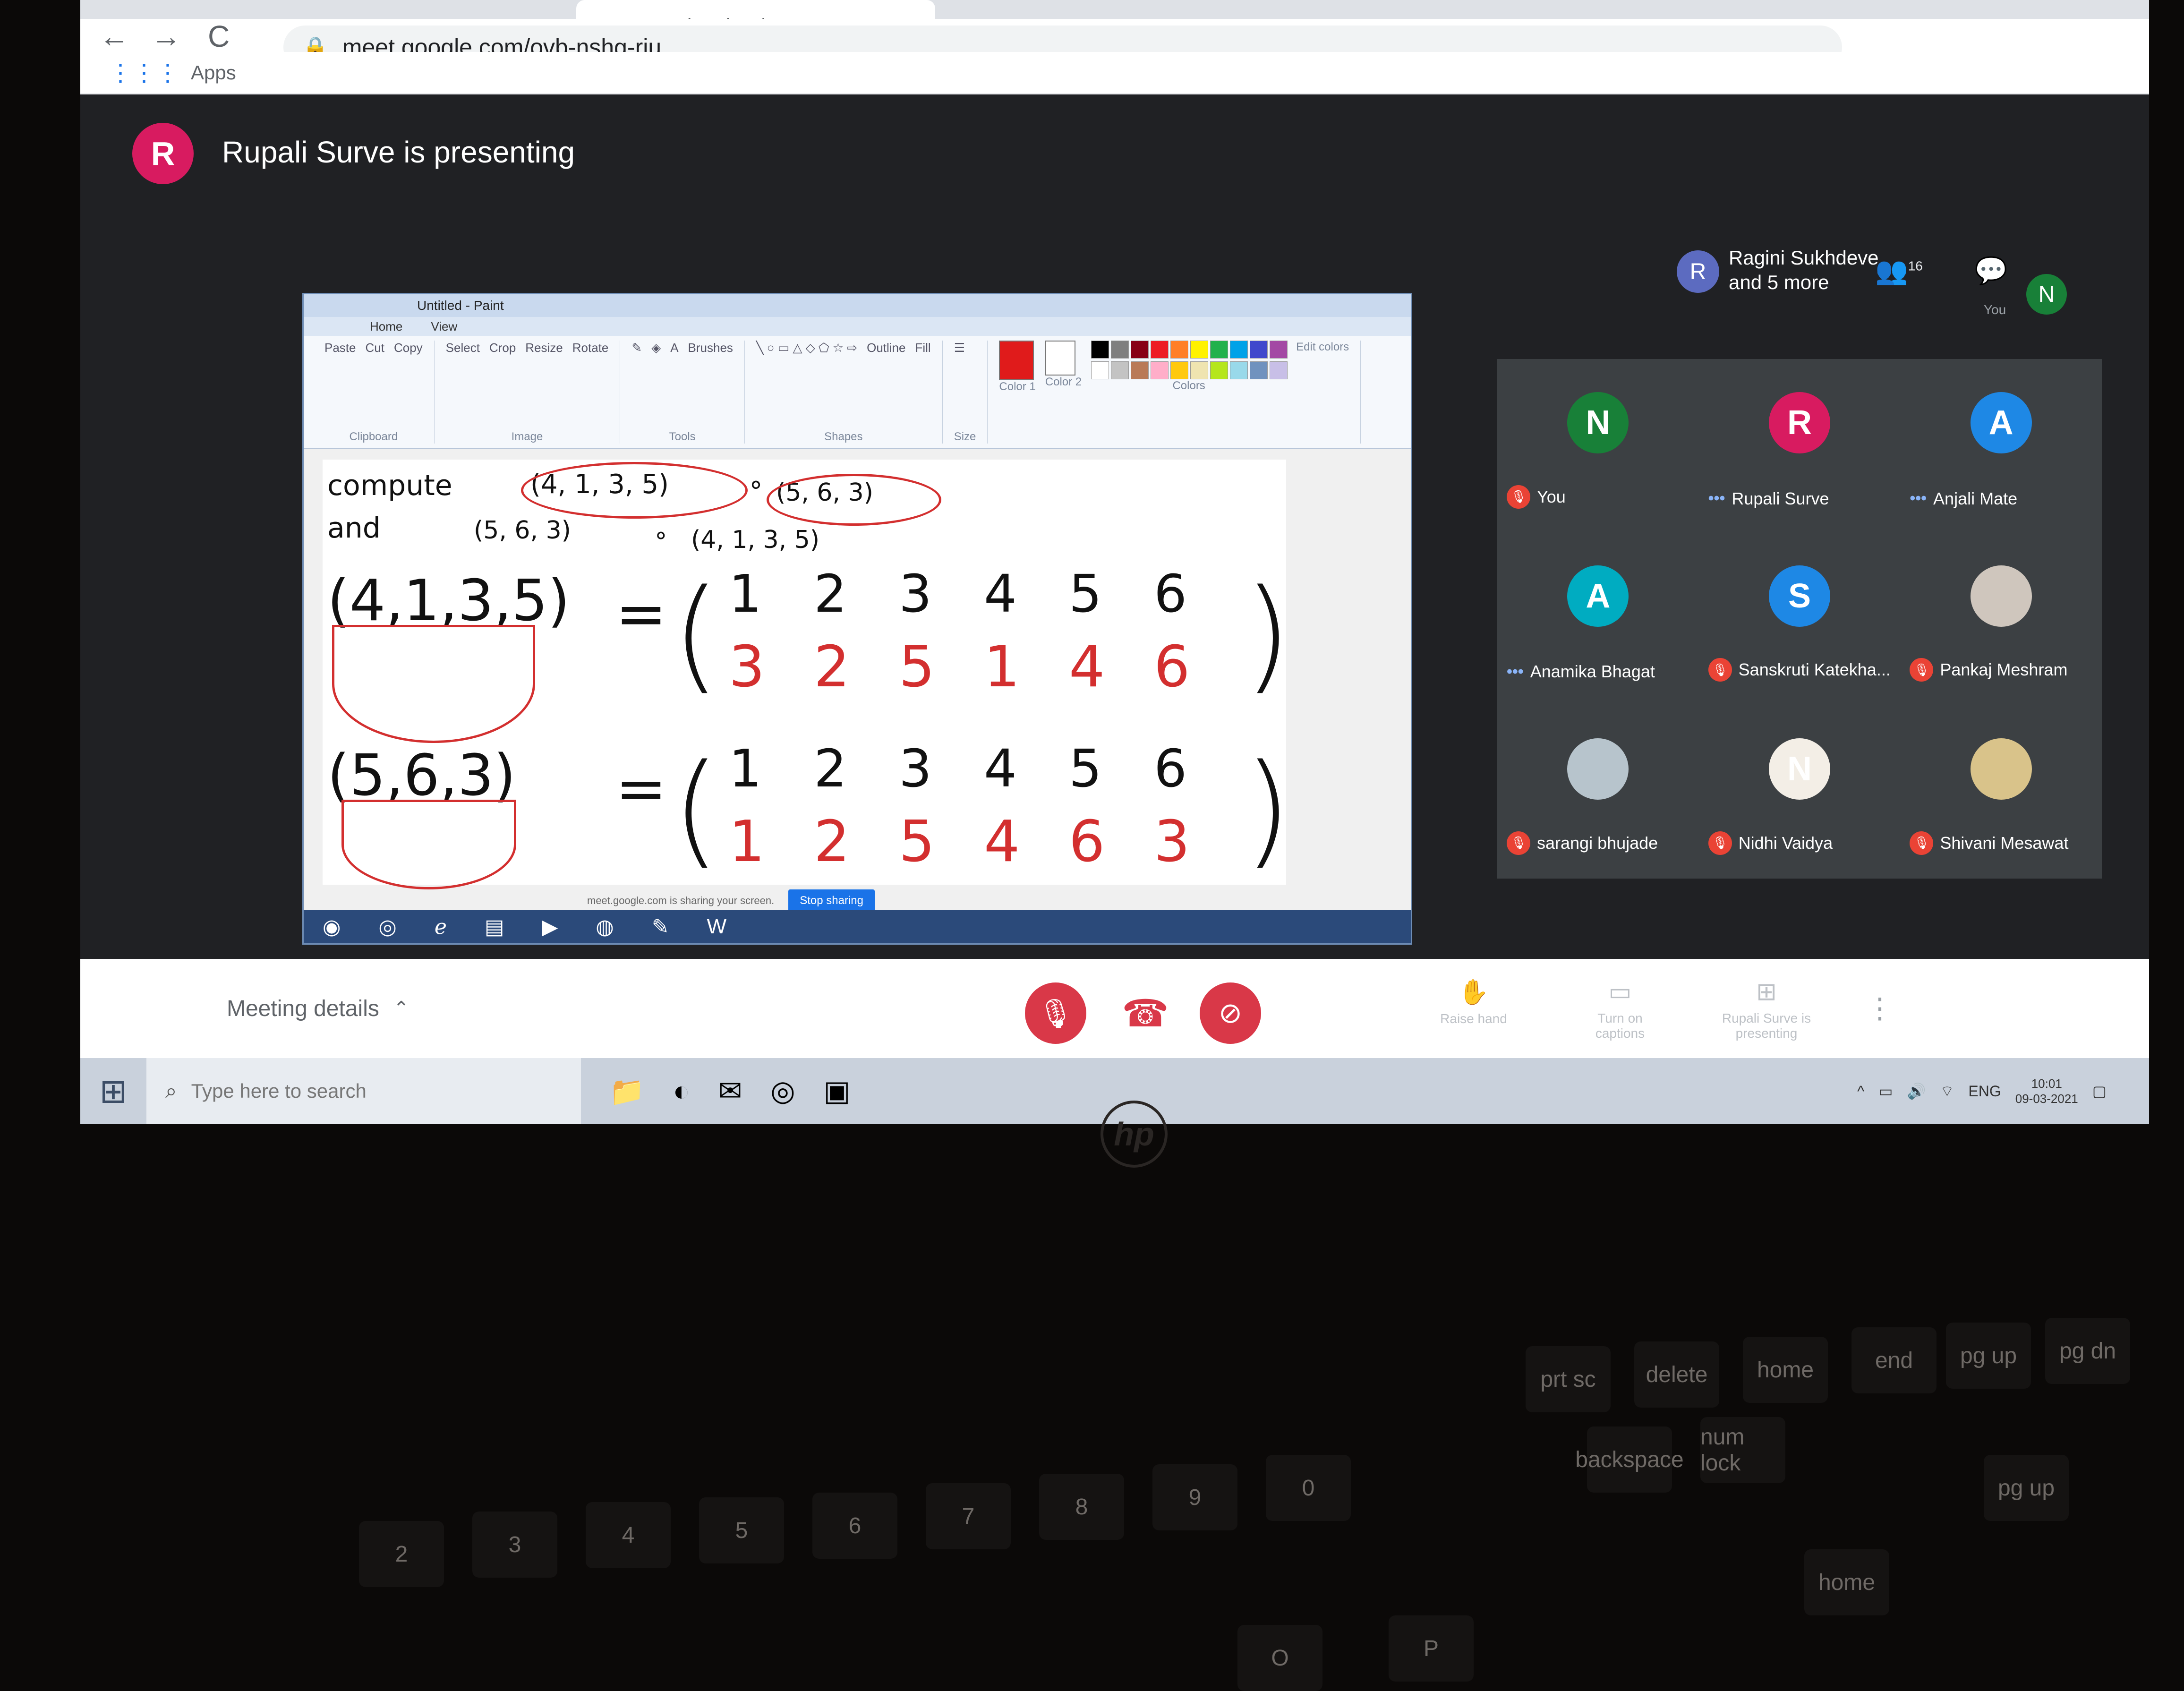  What do you see at coordinates (1947, 1091) in the screenshot?
I see `wifi-icon: ⌔` at bounding box center [1947, 1091].